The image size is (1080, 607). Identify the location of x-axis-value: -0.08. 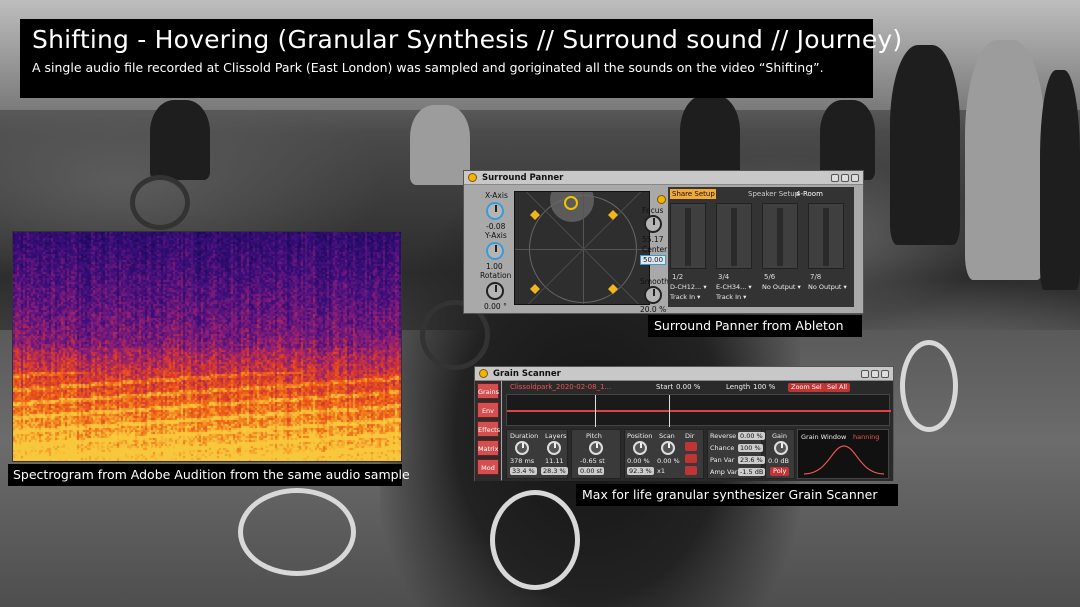
(495, 226).